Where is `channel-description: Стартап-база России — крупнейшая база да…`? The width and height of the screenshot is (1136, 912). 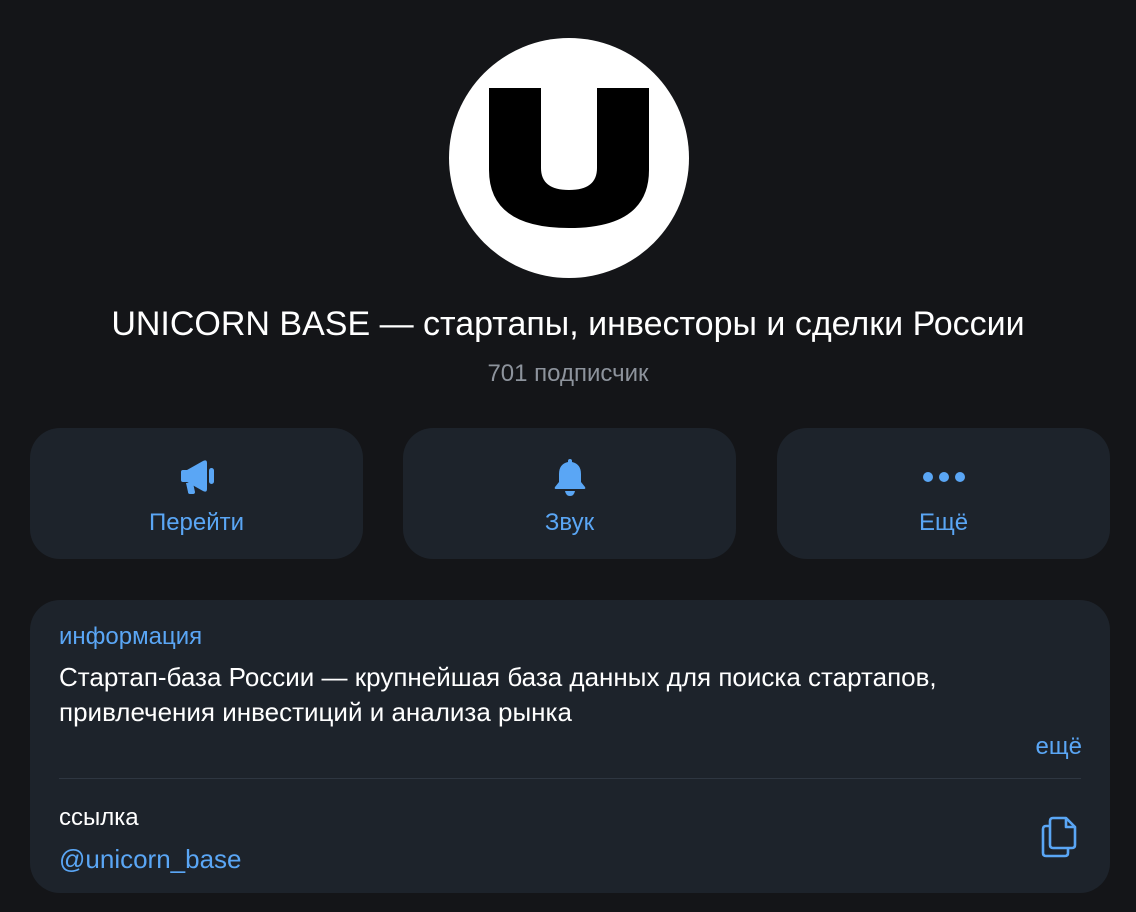
channel-description: Стартап-база России — крупнейшая база да… is located at coordinates (498, 694).